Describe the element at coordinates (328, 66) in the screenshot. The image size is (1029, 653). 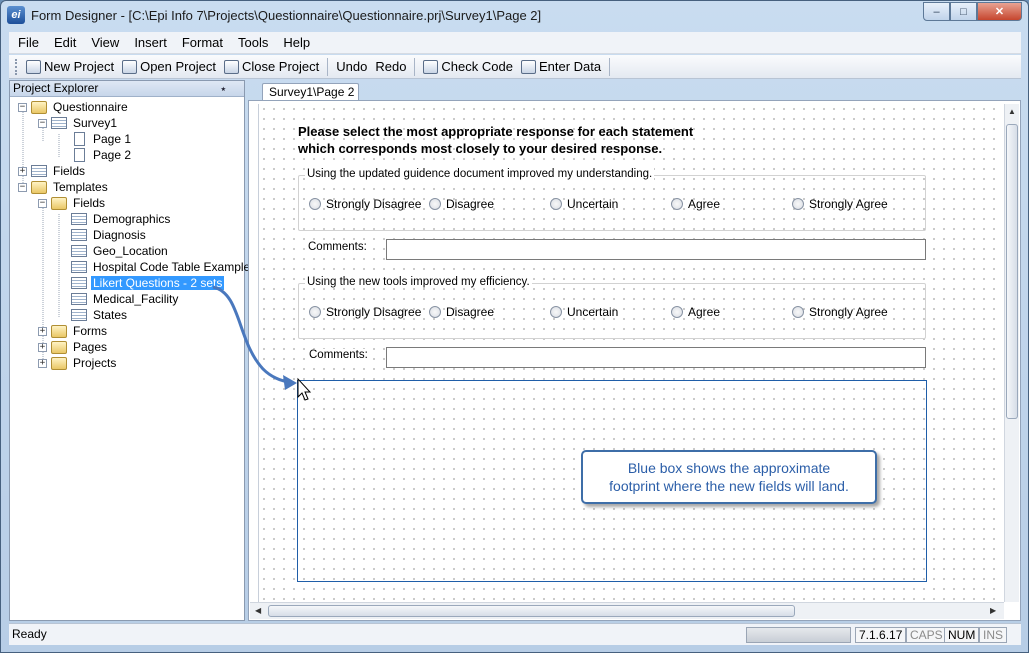
I see `toolbar-separator` at that location.